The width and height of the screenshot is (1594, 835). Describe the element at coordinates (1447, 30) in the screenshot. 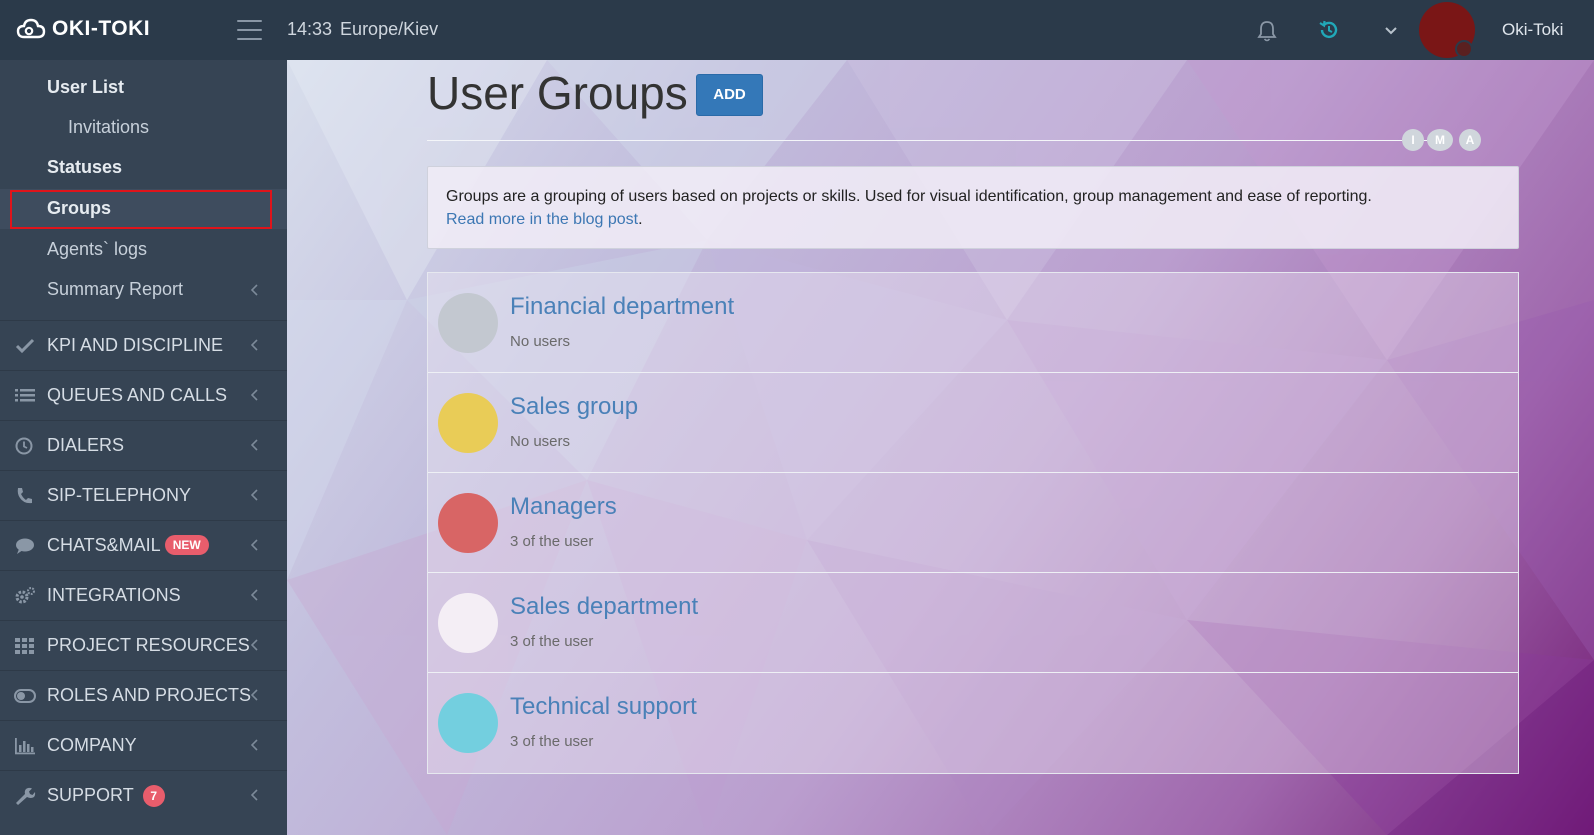

I see `avatar` at that location.